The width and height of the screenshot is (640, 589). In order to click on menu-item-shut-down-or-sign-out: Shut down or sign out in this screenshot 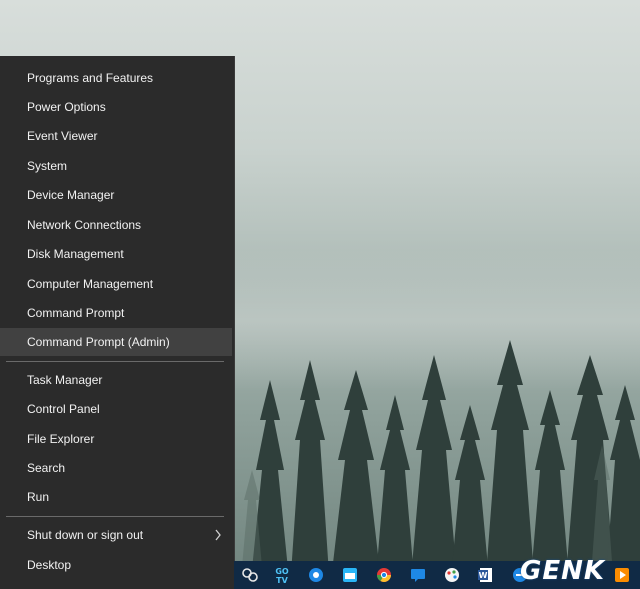, I will do `click(116, 535)`.